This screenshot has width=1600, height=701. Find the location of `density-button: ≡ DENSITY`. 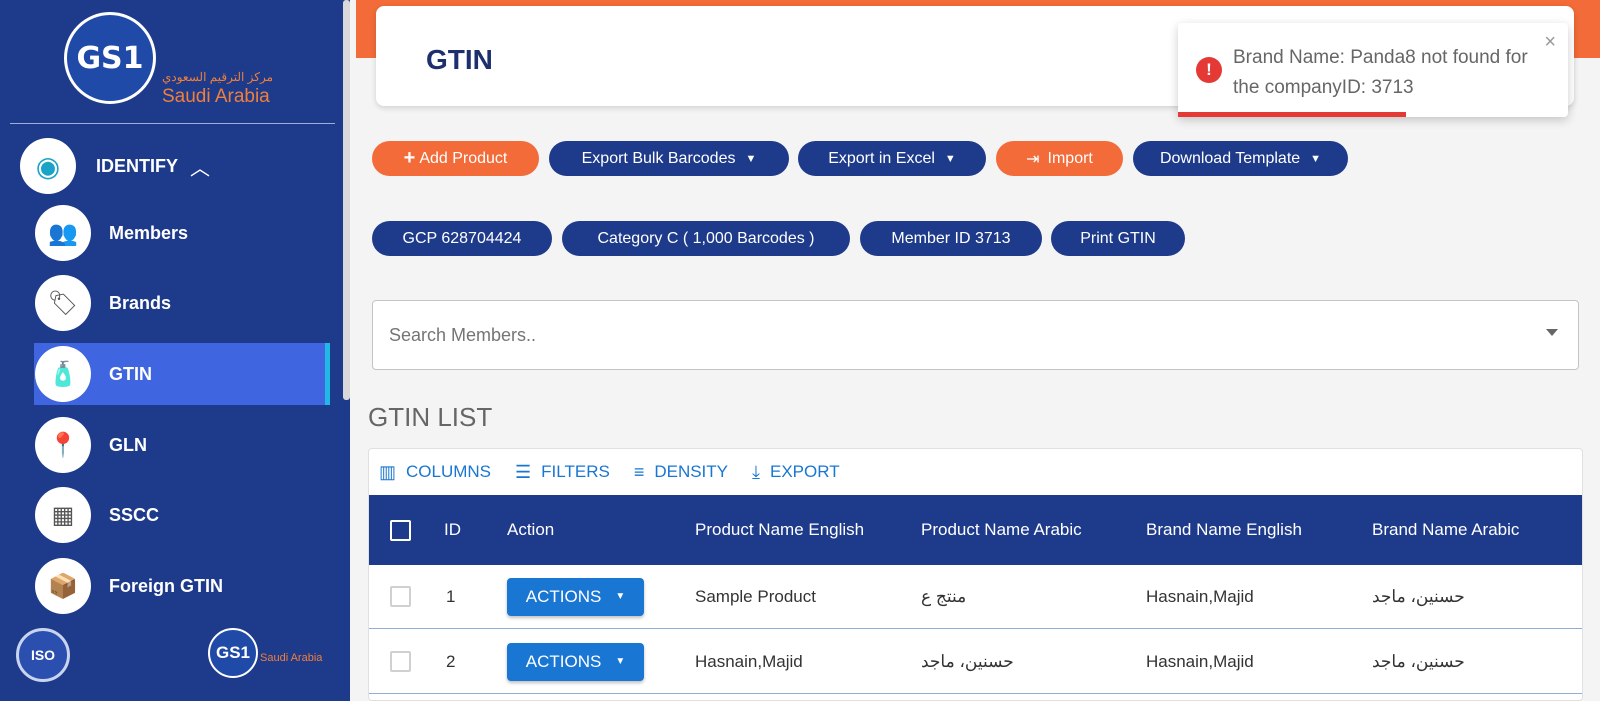

density-button: ≡ DENSITY is located at coordinates (681, 472).